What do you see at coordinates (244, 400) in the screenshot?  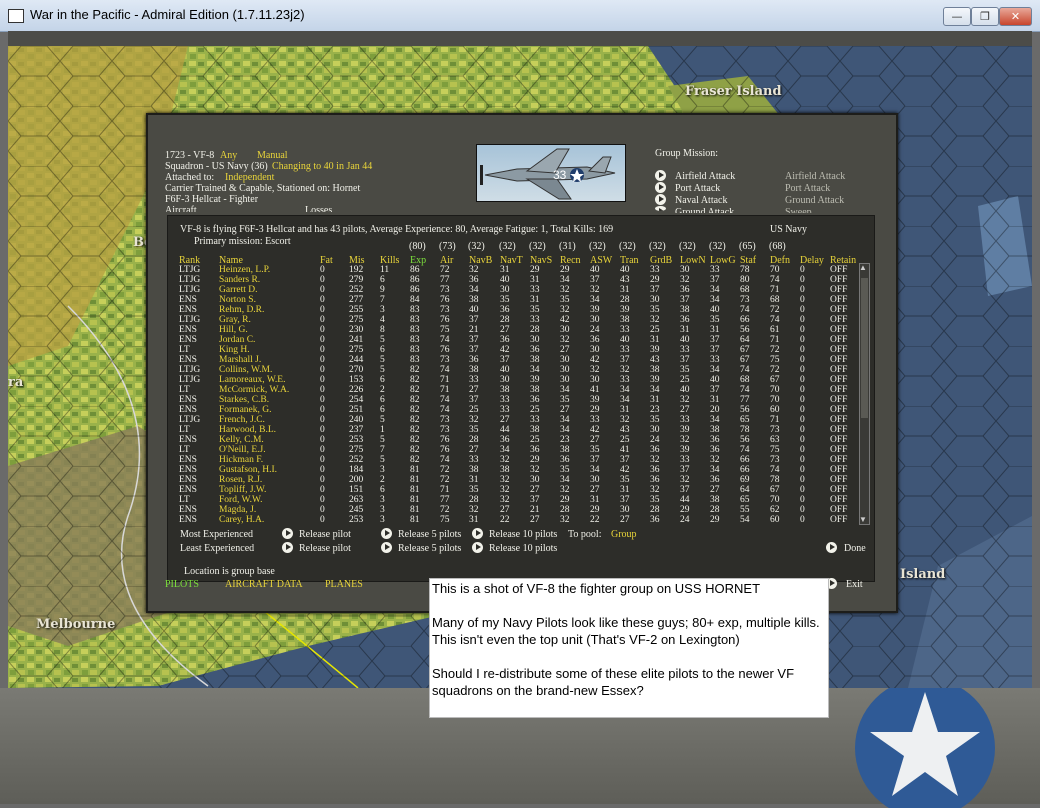 I see `pilot-cell-name: Starkes, C.B.` at bounding box center [244, 400].